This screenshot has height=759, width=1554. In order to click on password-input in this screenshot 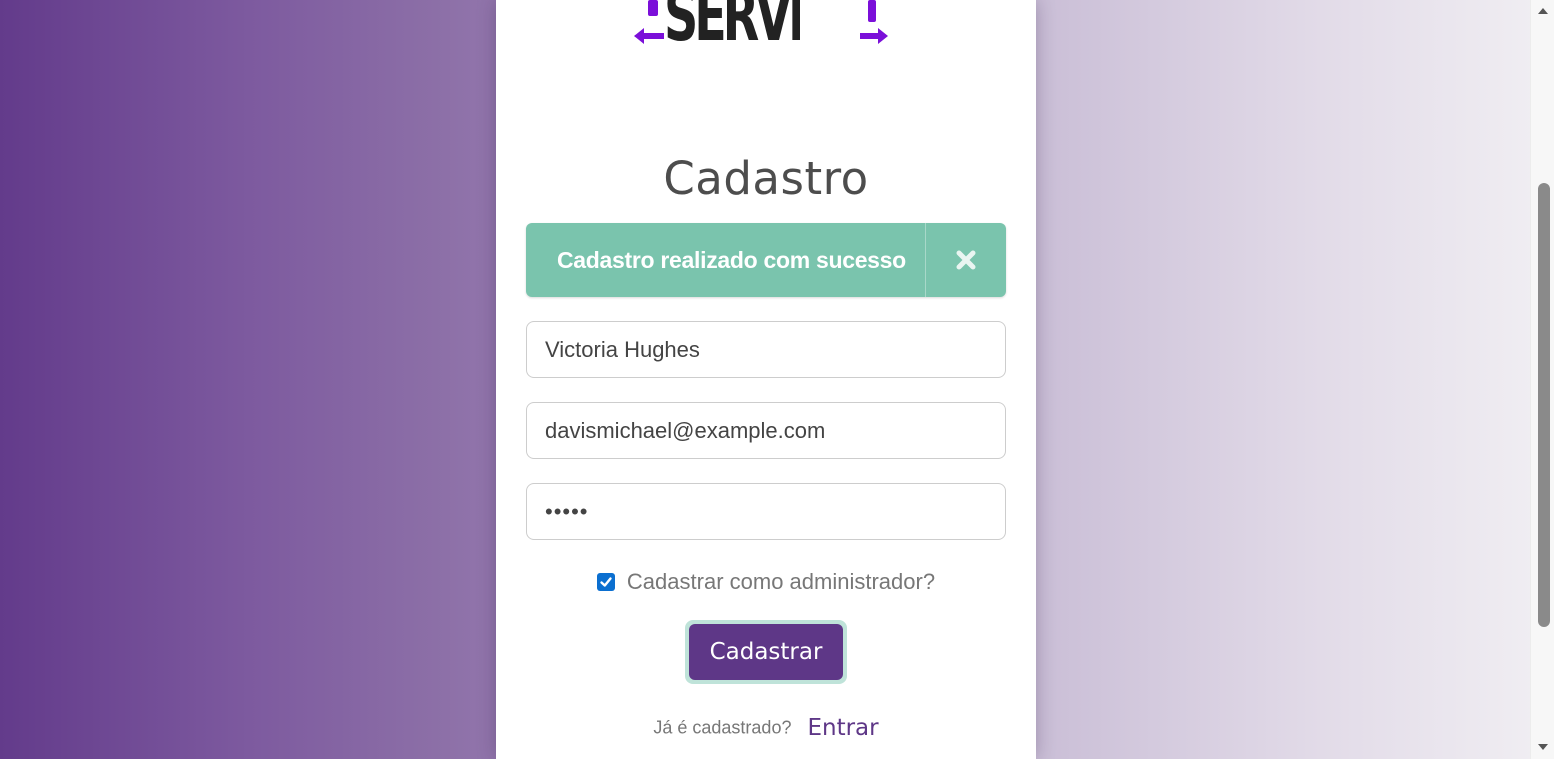, I will do `click(766, 511)`.